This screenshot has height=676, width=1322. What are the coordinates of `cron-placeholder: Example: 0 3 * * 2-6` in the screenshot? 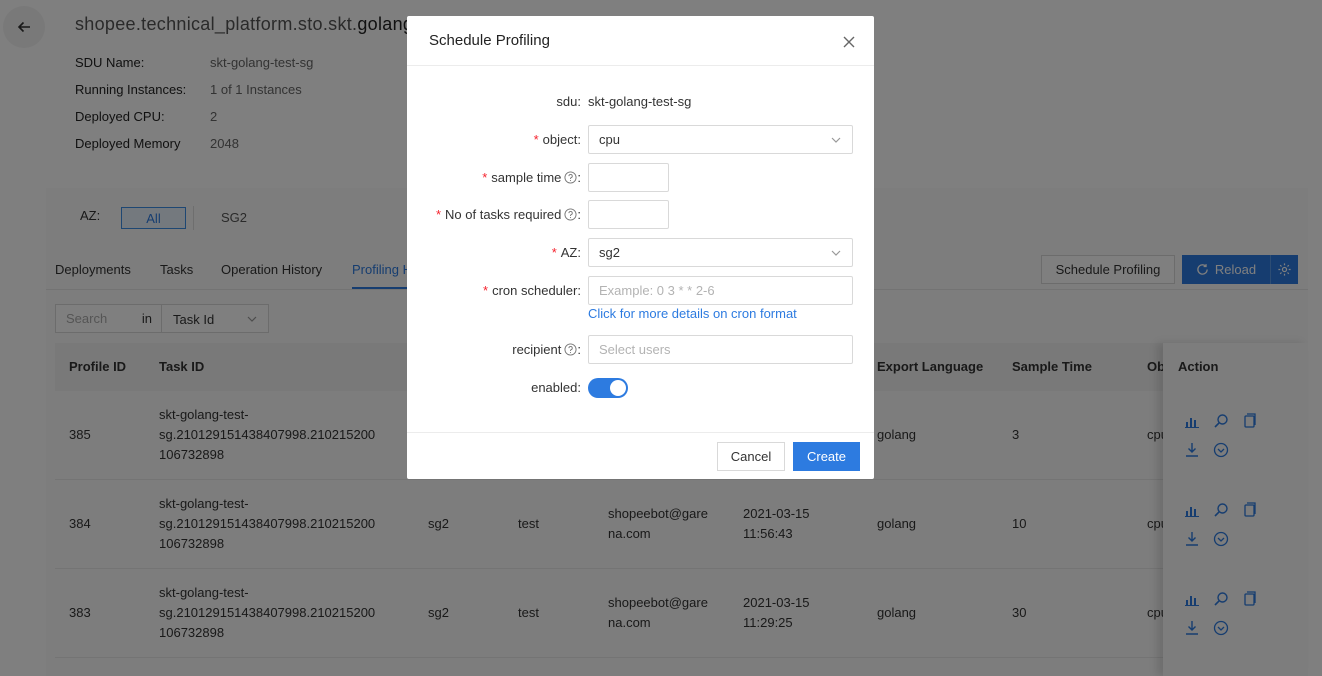 It's located at (657, 290).